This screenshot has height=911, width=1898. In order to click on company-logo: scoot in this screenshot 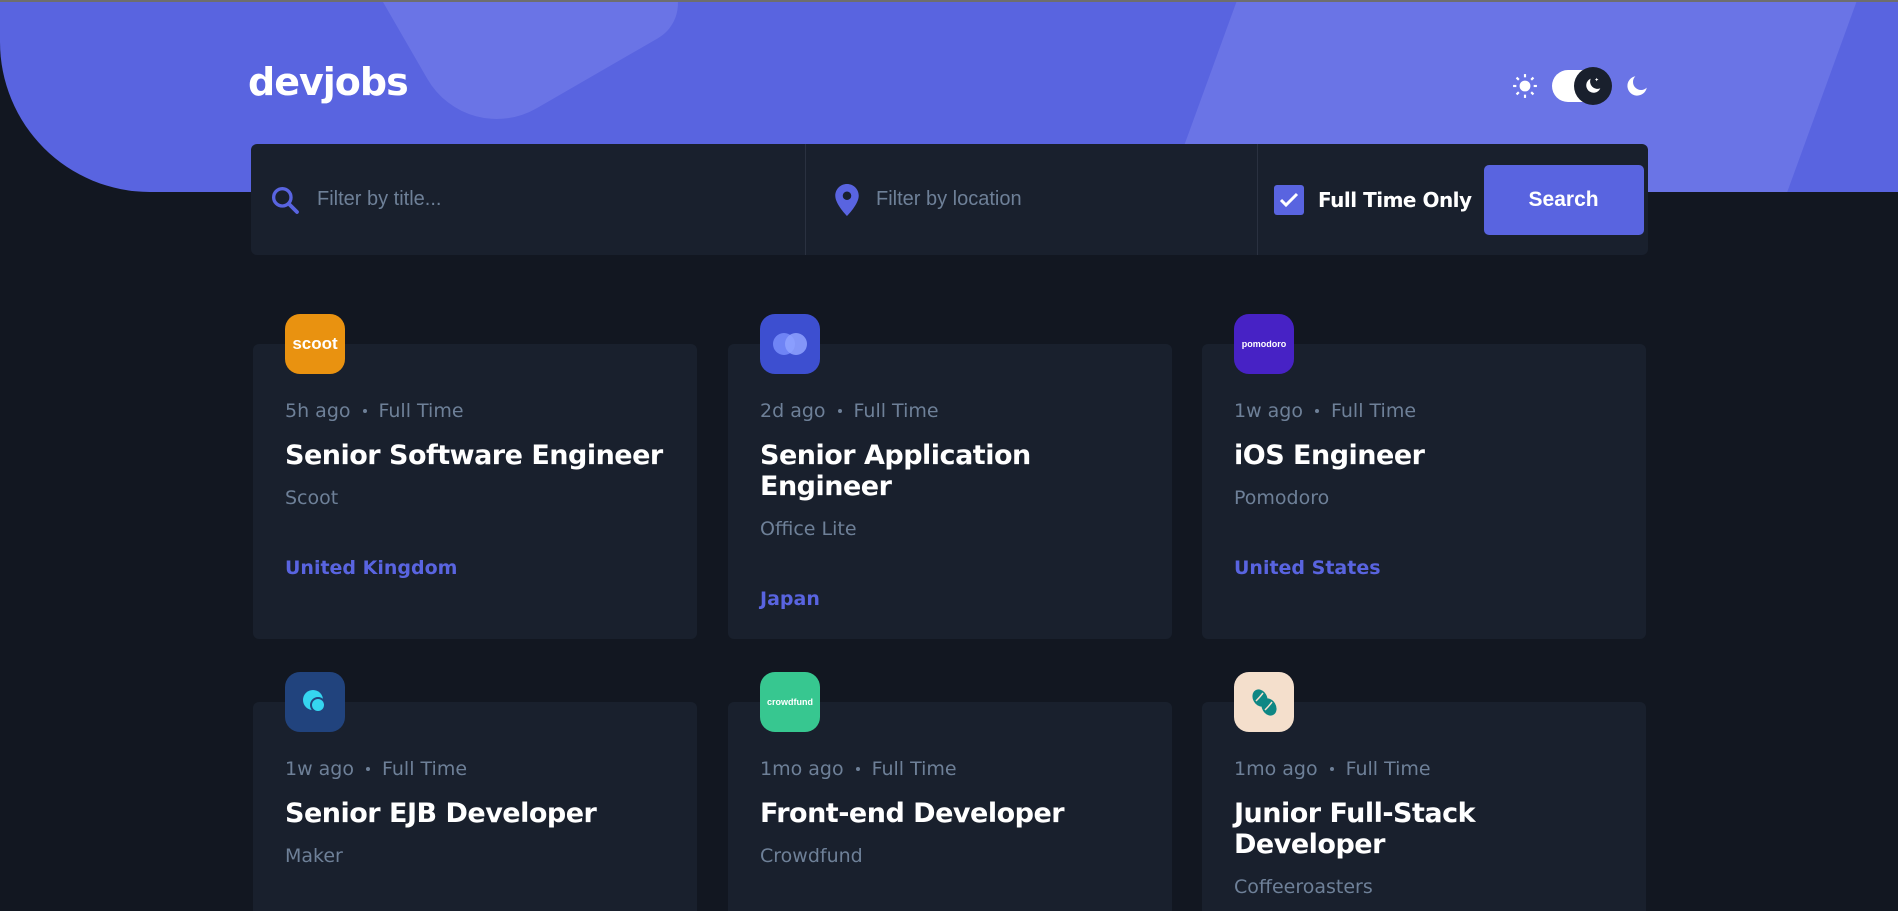, I will do `click(315, 344)`.